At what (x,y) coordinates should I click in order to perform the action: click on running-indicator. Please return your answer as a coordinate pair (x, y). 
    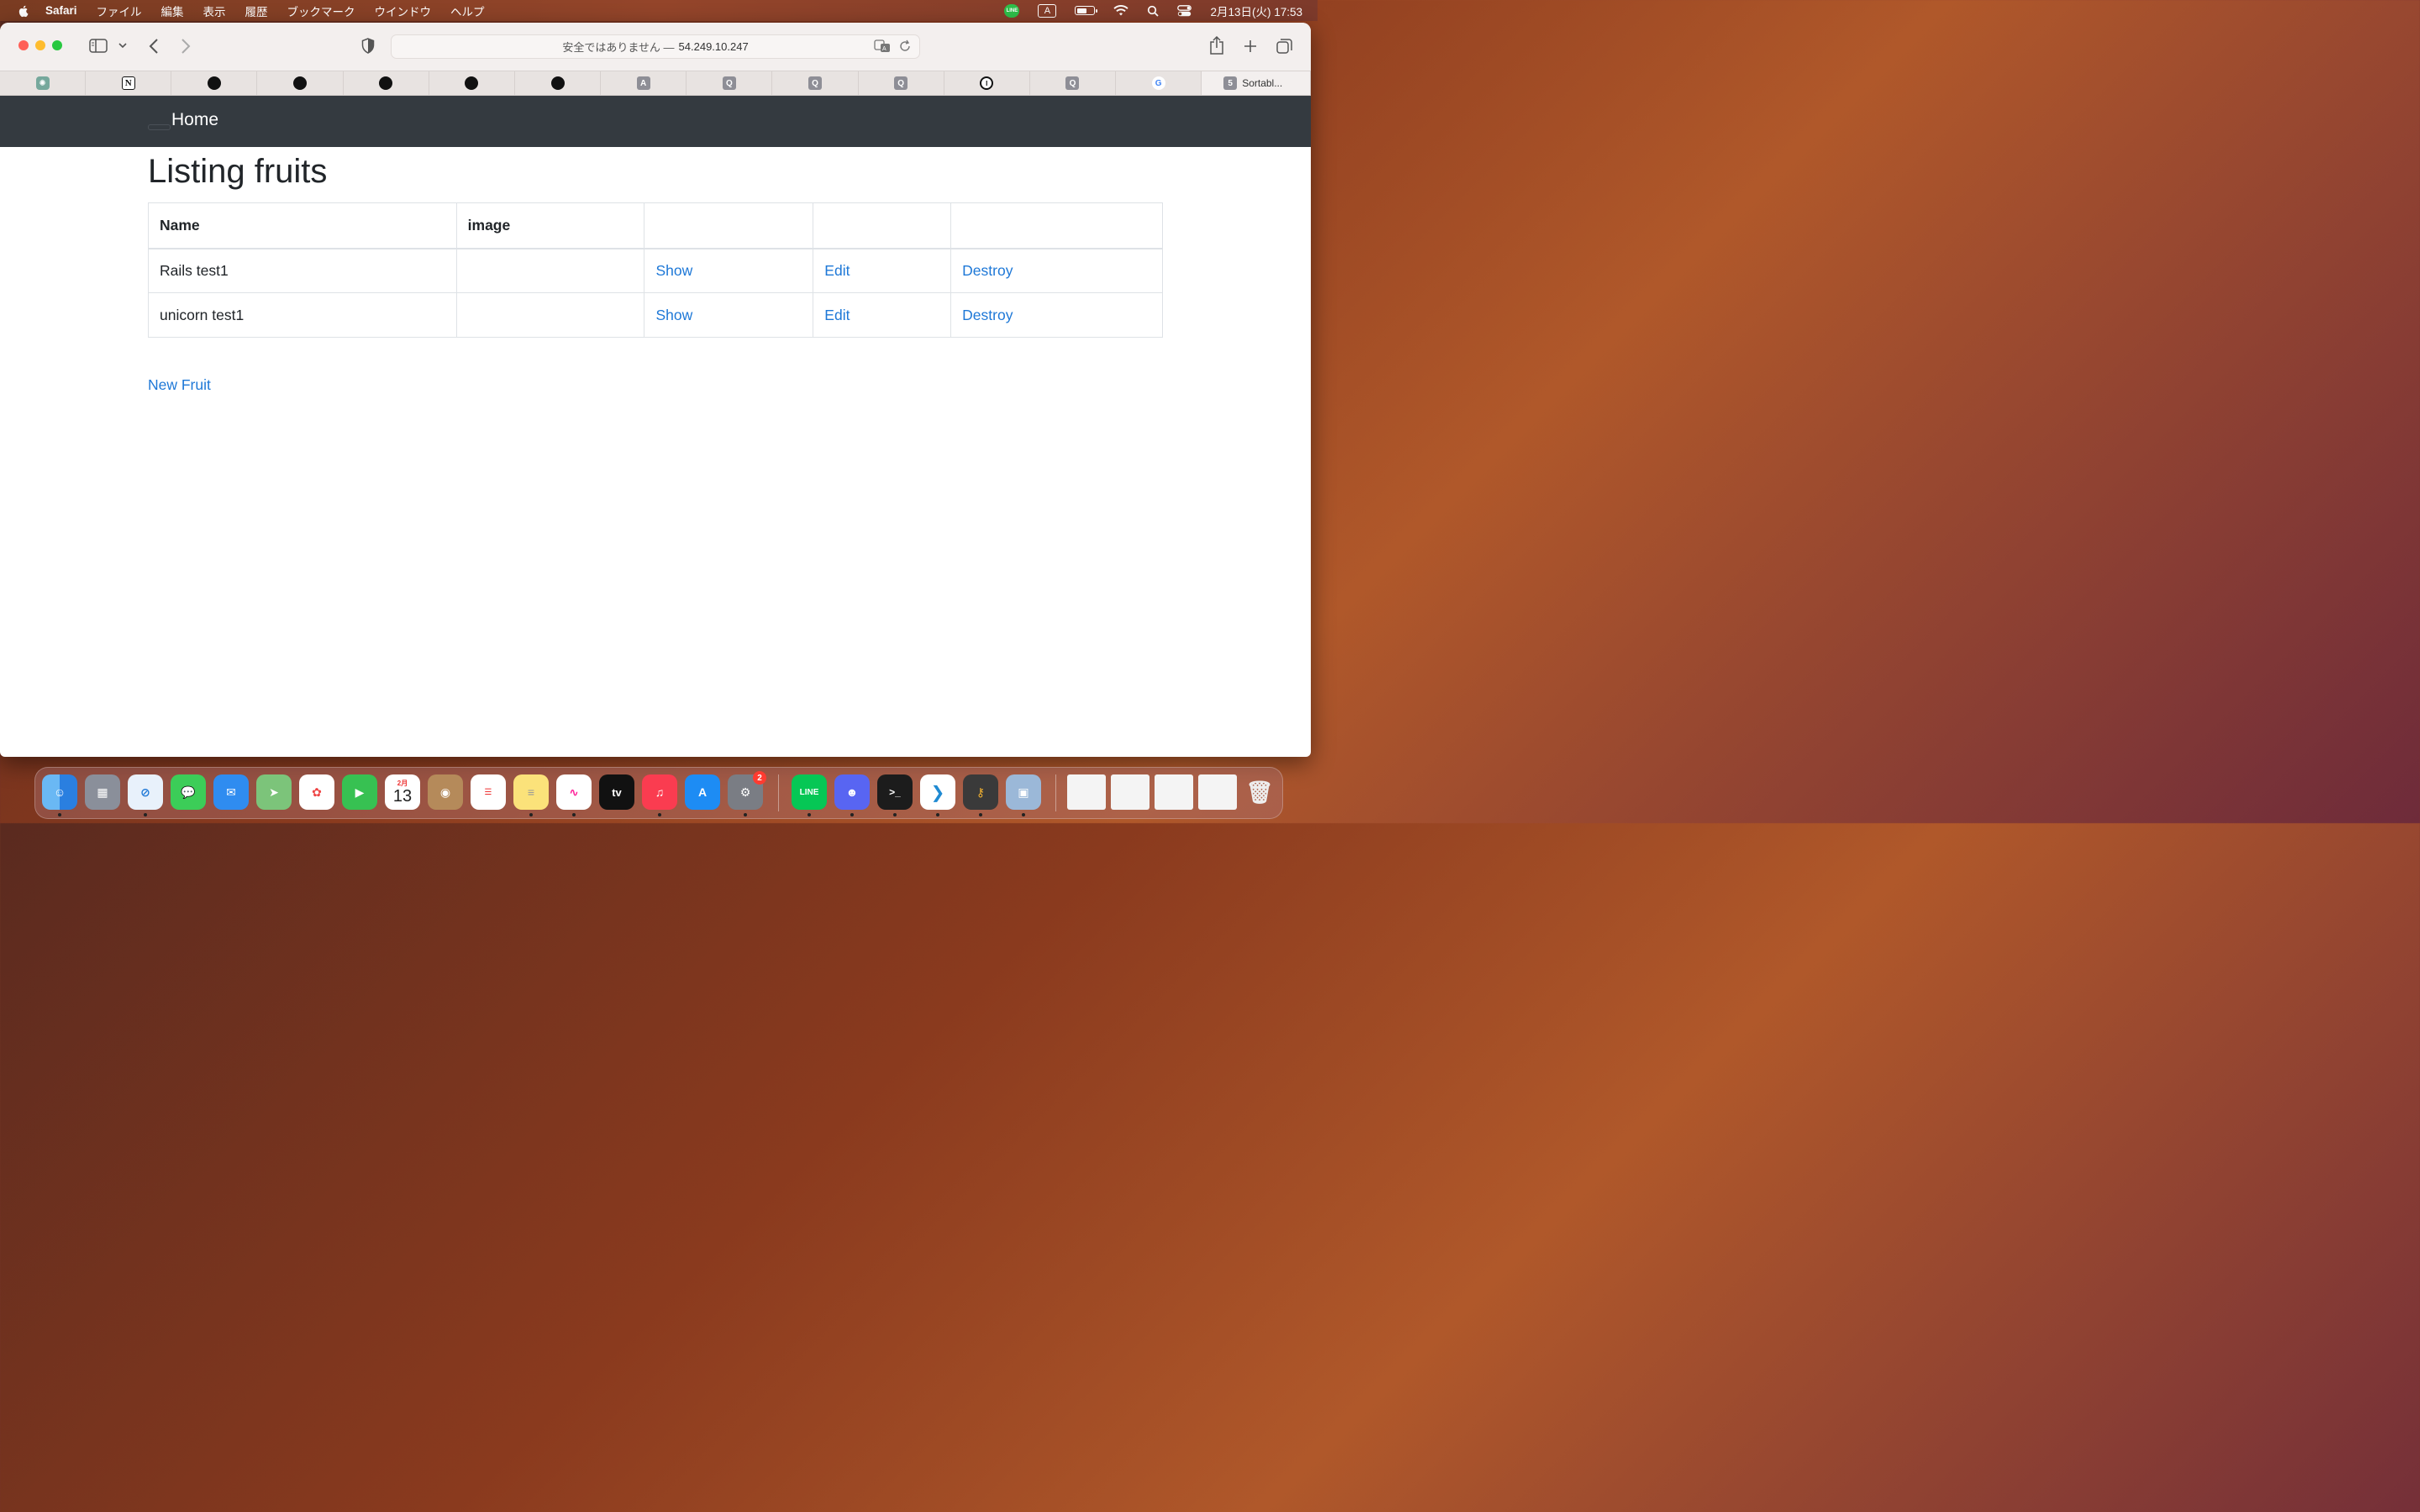
    Looking at the image, I should click on (937, 814).